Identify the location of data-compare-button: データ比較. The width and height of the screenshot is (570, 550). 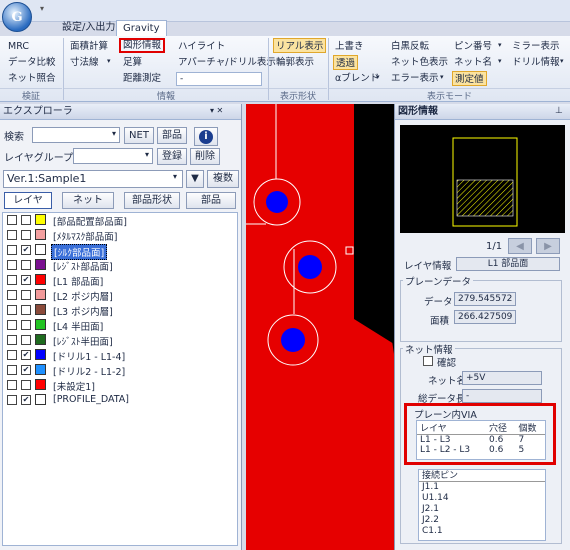
(32, 62).